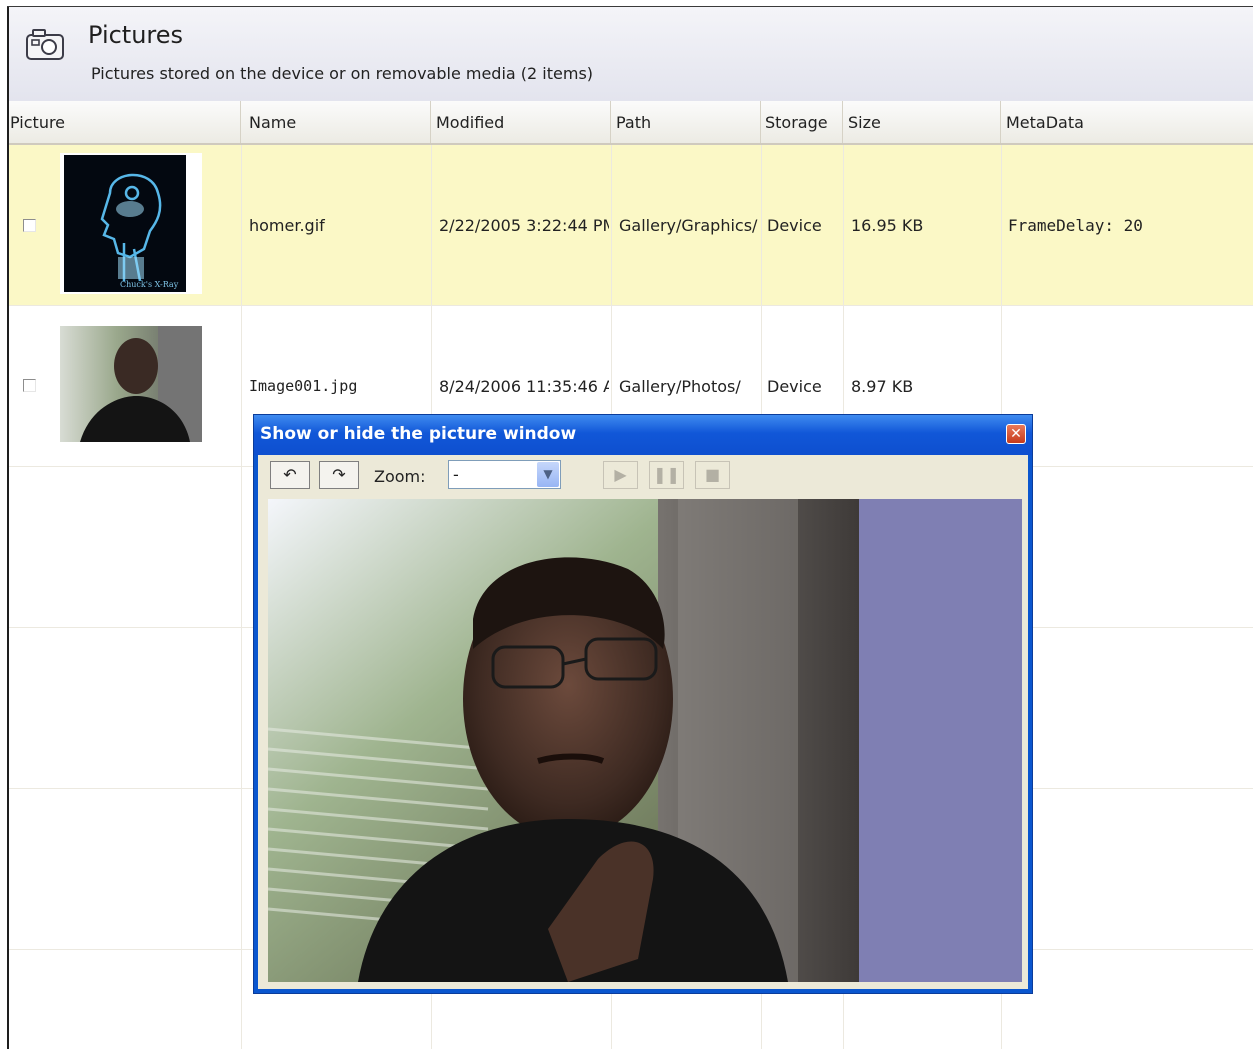 The height and width of the screenshot is (1049, 1253). Describe the element at coordinates (45, 44) in the screenshot. I see `camera-icon` at that location.